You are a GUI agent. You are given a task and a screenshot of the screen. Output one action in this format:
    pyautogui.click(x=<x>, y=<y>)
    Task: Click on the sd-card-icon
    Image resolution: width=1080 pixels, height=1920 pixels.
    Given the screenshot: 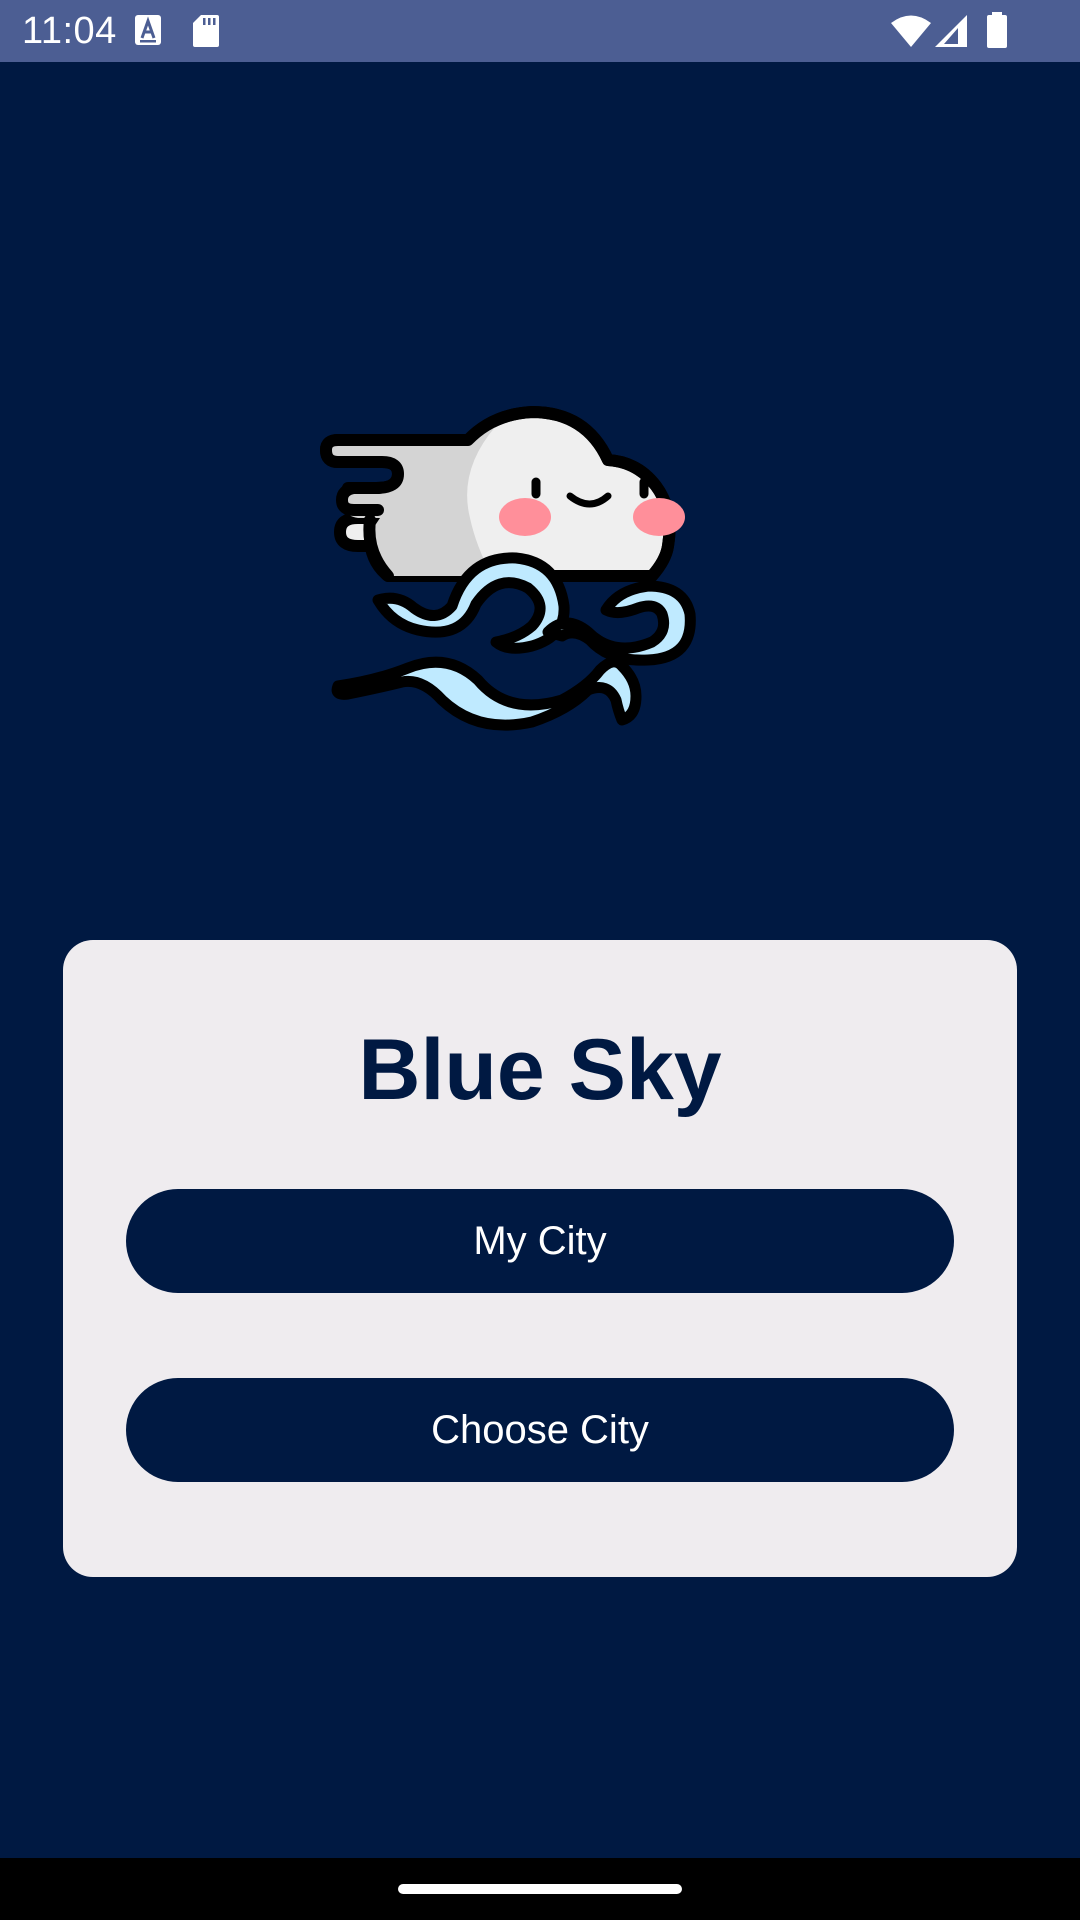 What is the action you would take?
    pyautogui.click(x=206, y=31)
    